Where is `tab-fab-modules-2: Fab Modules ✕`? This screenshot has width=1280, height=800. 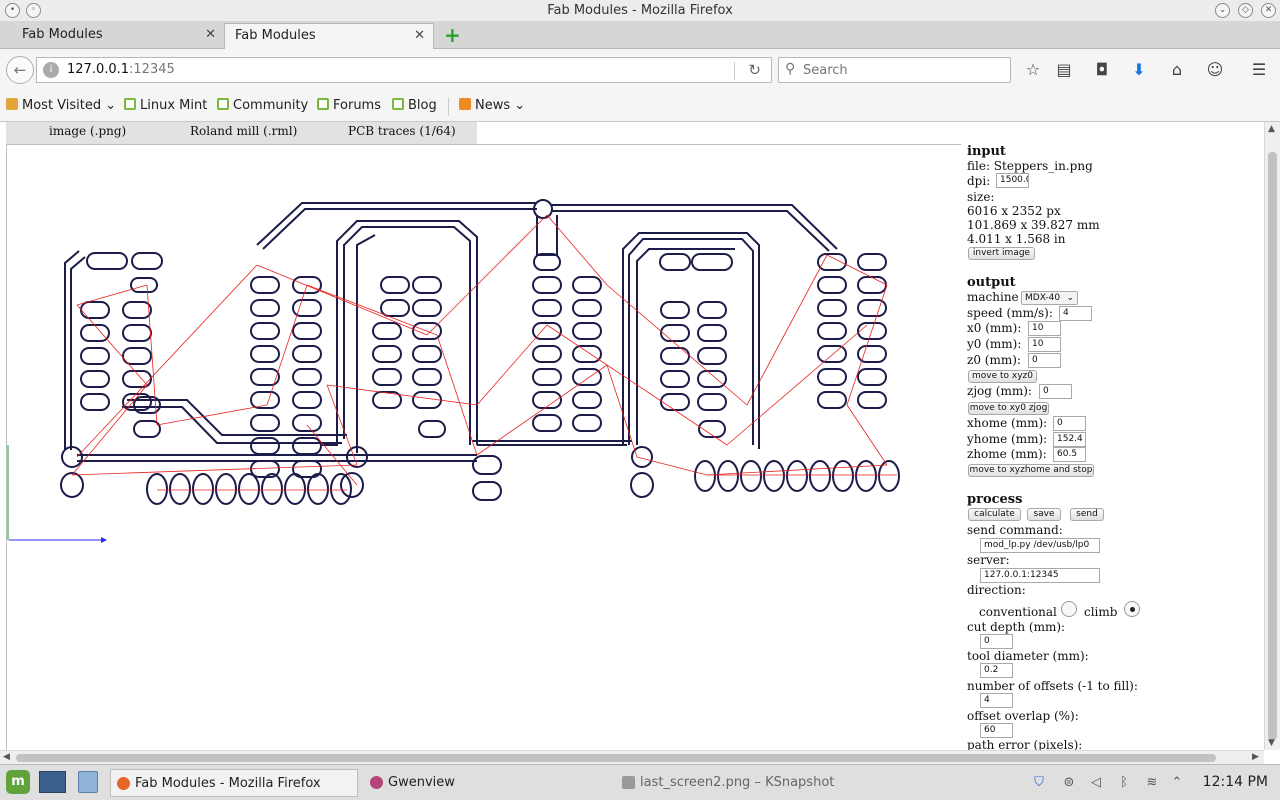
tab-fab-modules-2: Fab Modules ✕ is located at coordinates (329, 36).